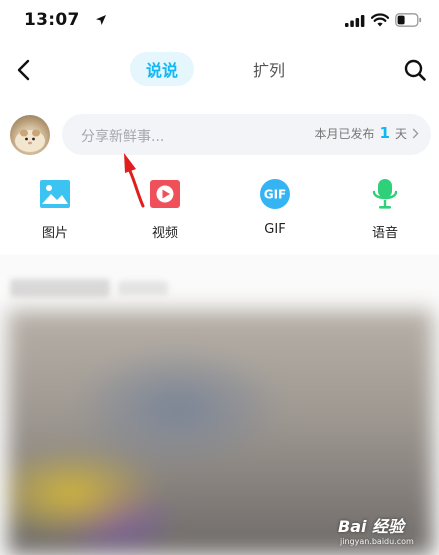 Image resolution: width=439 pixels, height=555 pixels. I want to click on compose-input: 分享新鲜事... 本月已发布 1 天, so click(246, 134).